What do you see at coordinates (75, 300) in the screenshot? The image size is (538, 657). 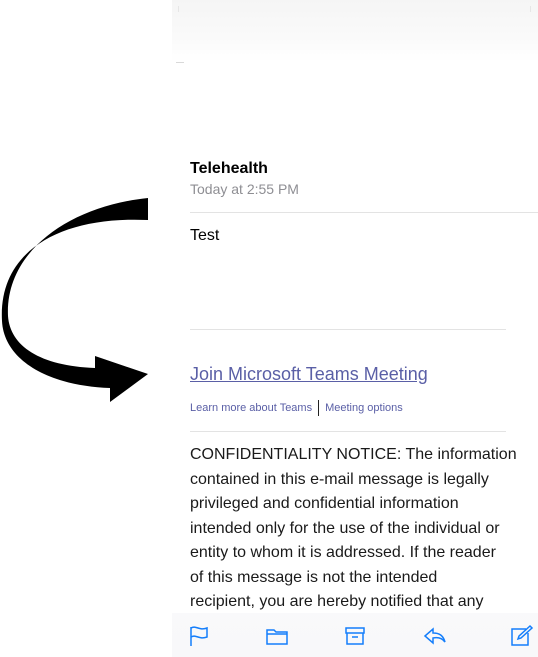 I see `curved-arrow-icon` at bounding box center [75, 300].